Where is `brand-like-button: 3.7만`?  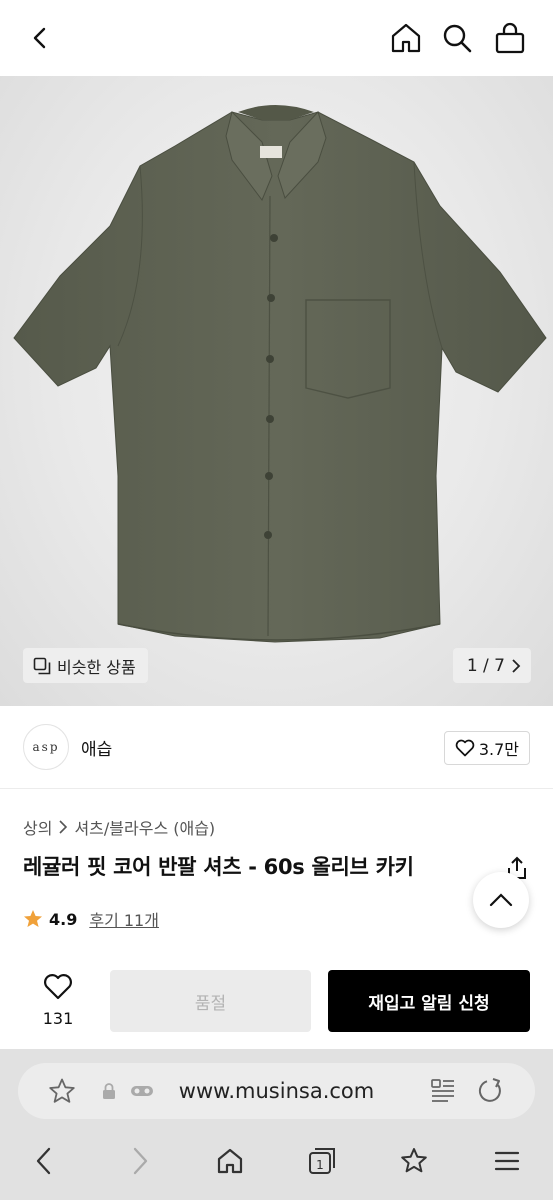
brand-like-button: 3.7만 is located at coordinates (486, 748).